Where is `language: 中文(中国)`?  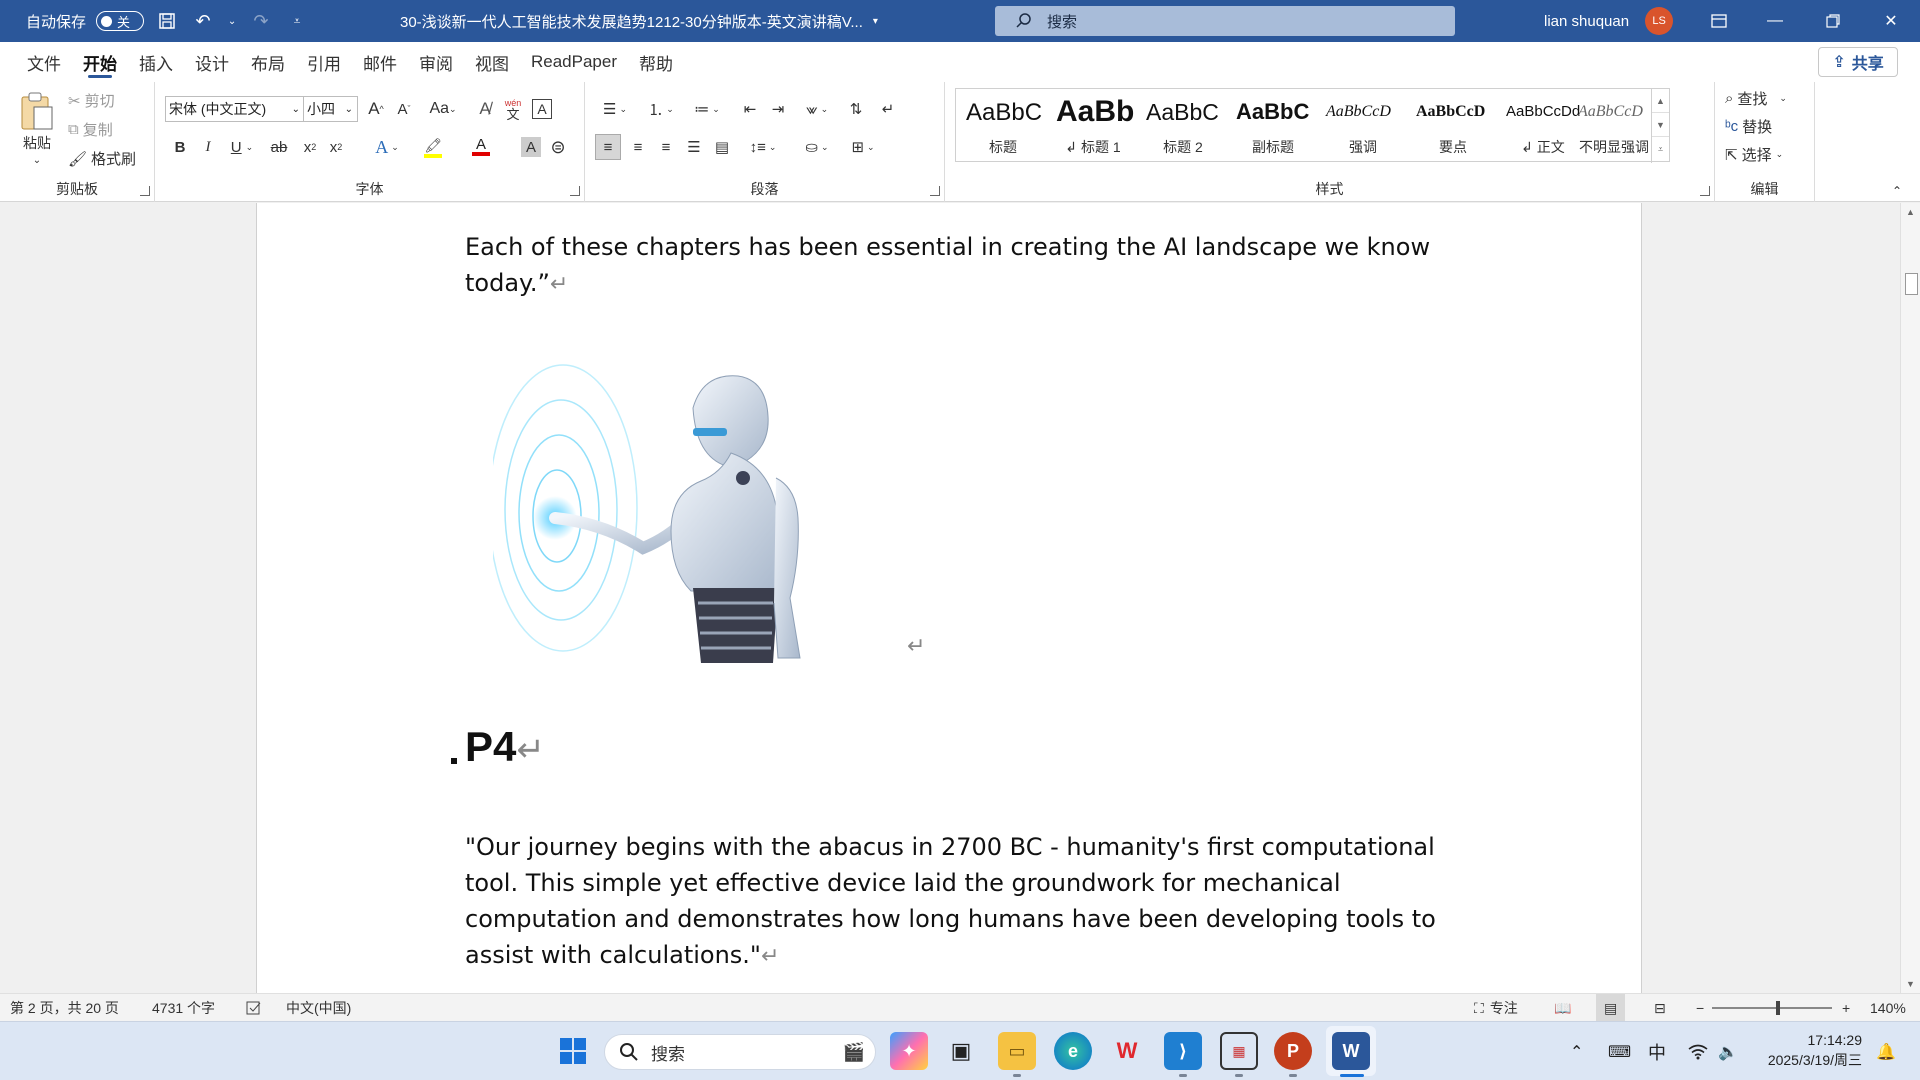
language: 中文(中国) is located at coordinates (318, 1008).